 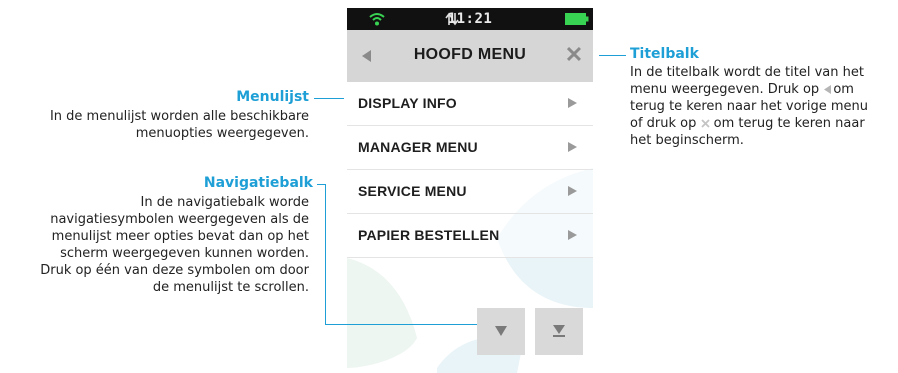 What do you see at coordinates (407, 103) in the screenshot?
I see `menu-item-label: DISPLAY INFO` at bounding box center [407, 103].